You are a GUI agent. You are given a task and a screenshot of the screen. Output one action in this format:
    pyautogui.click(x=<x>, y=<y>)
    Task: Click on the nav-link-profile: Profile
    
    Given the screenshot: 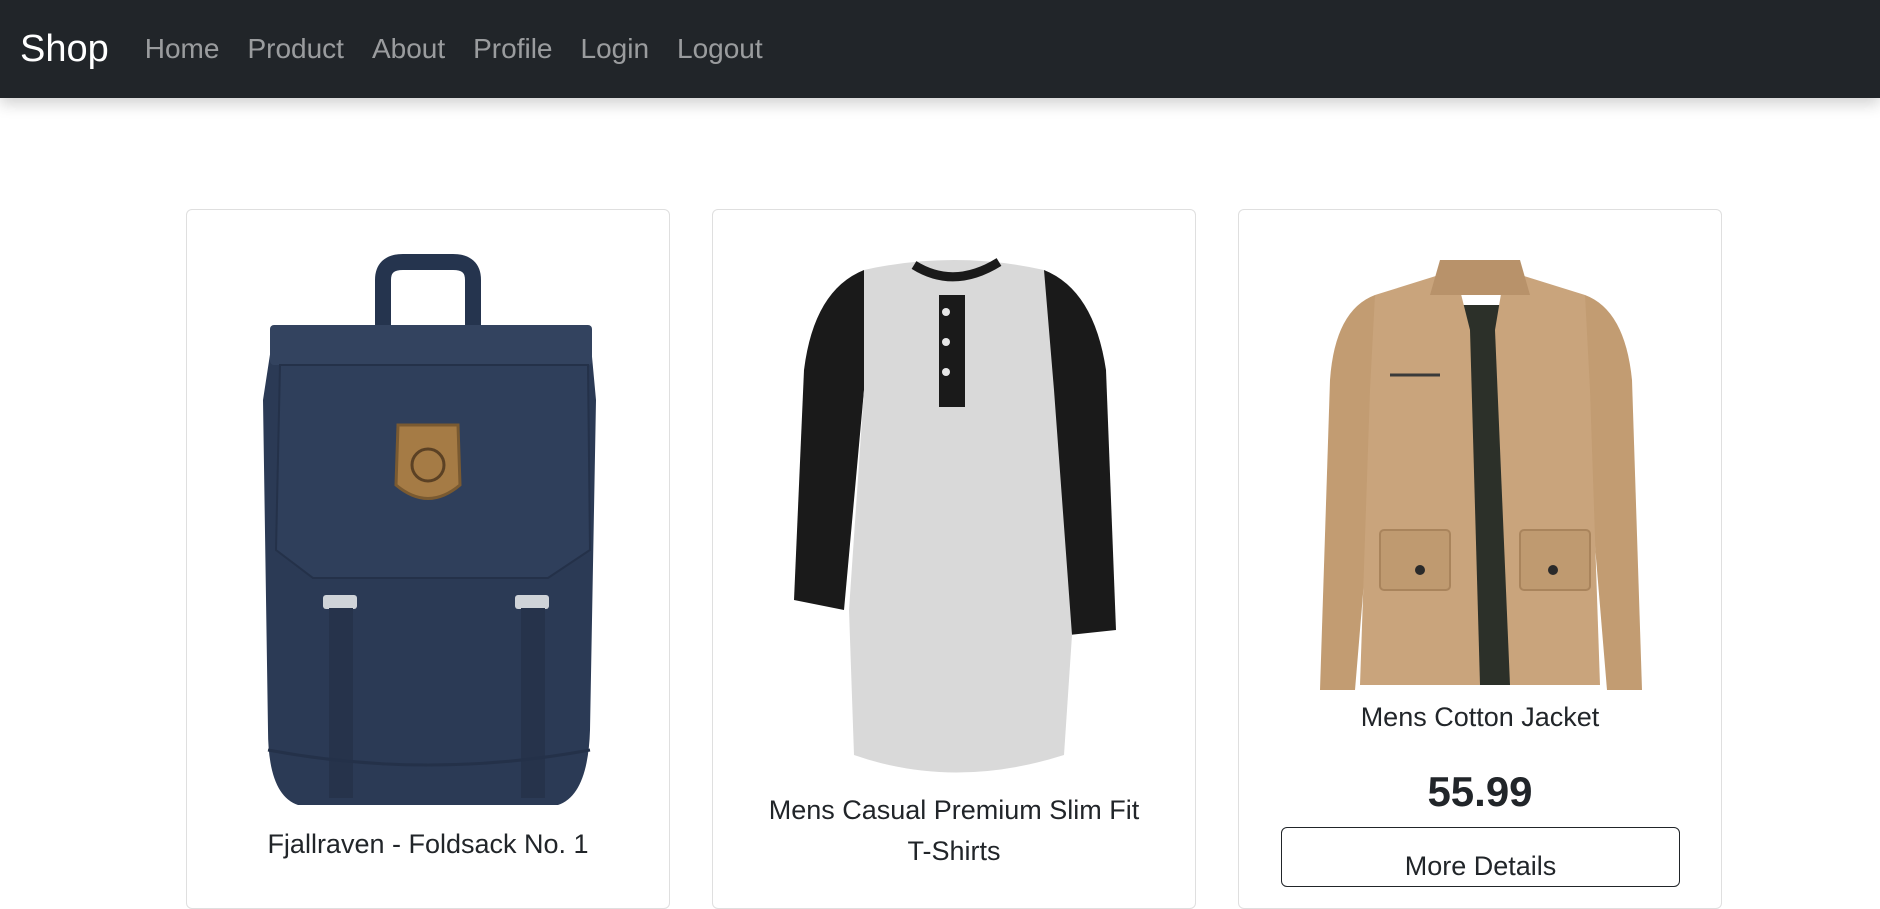 What is the action you would take?
    pyautogui.click(x=512, y=49)
    